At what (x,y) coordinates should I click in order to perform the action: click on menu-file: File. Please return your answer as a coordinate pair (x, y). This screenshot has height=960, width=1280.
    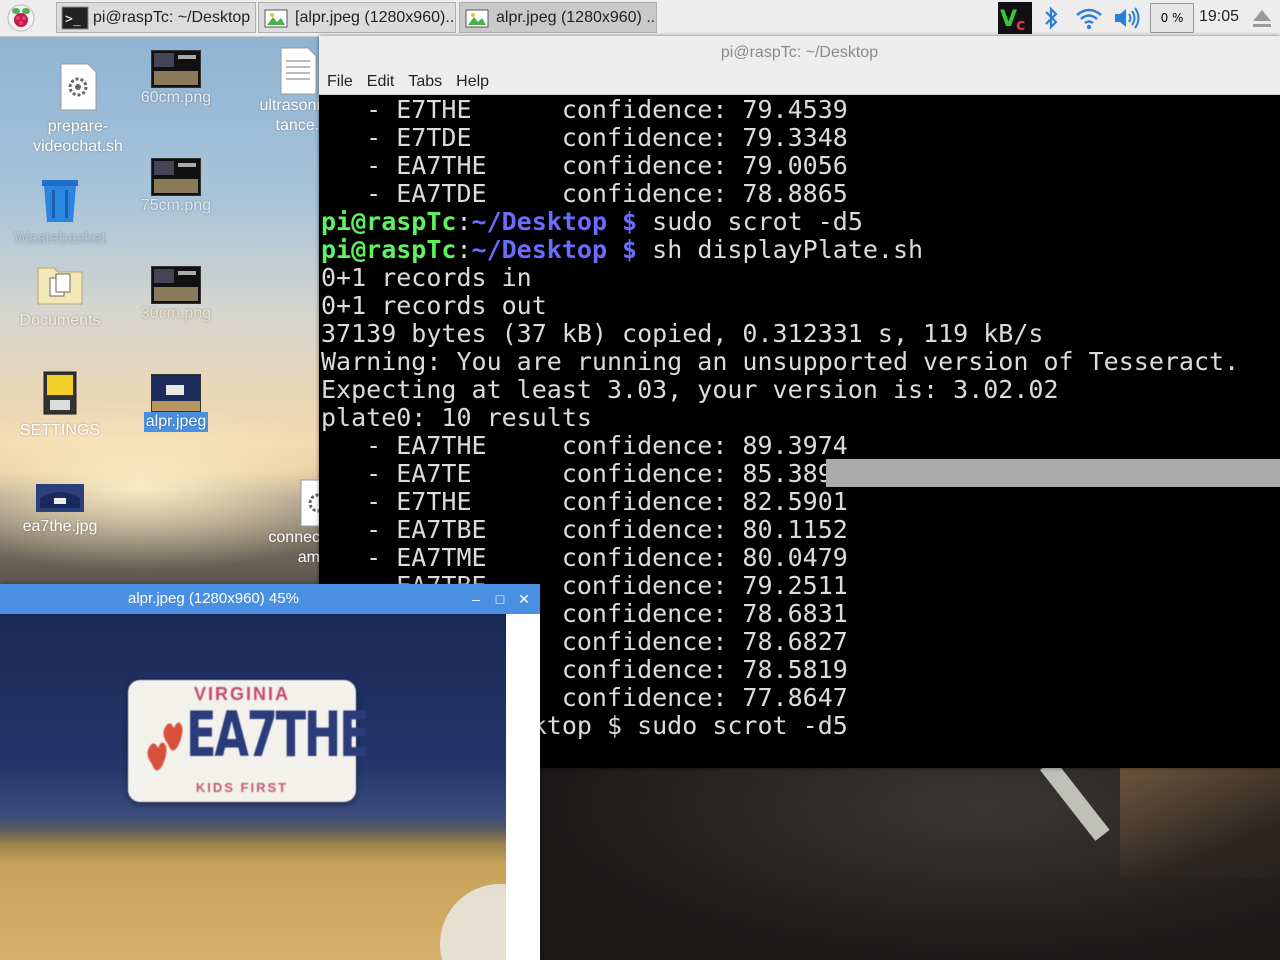
    Looking at the image, I should click on (340, 82).